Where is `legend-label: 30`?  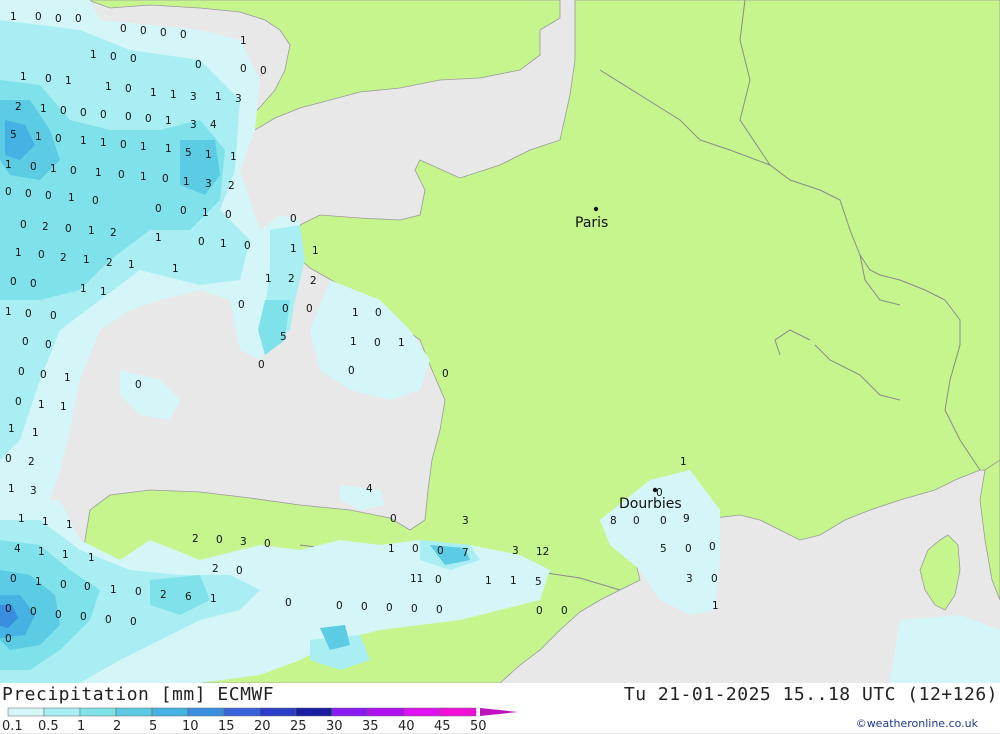
legend-label: 30 is located at coordinates (334, 726).